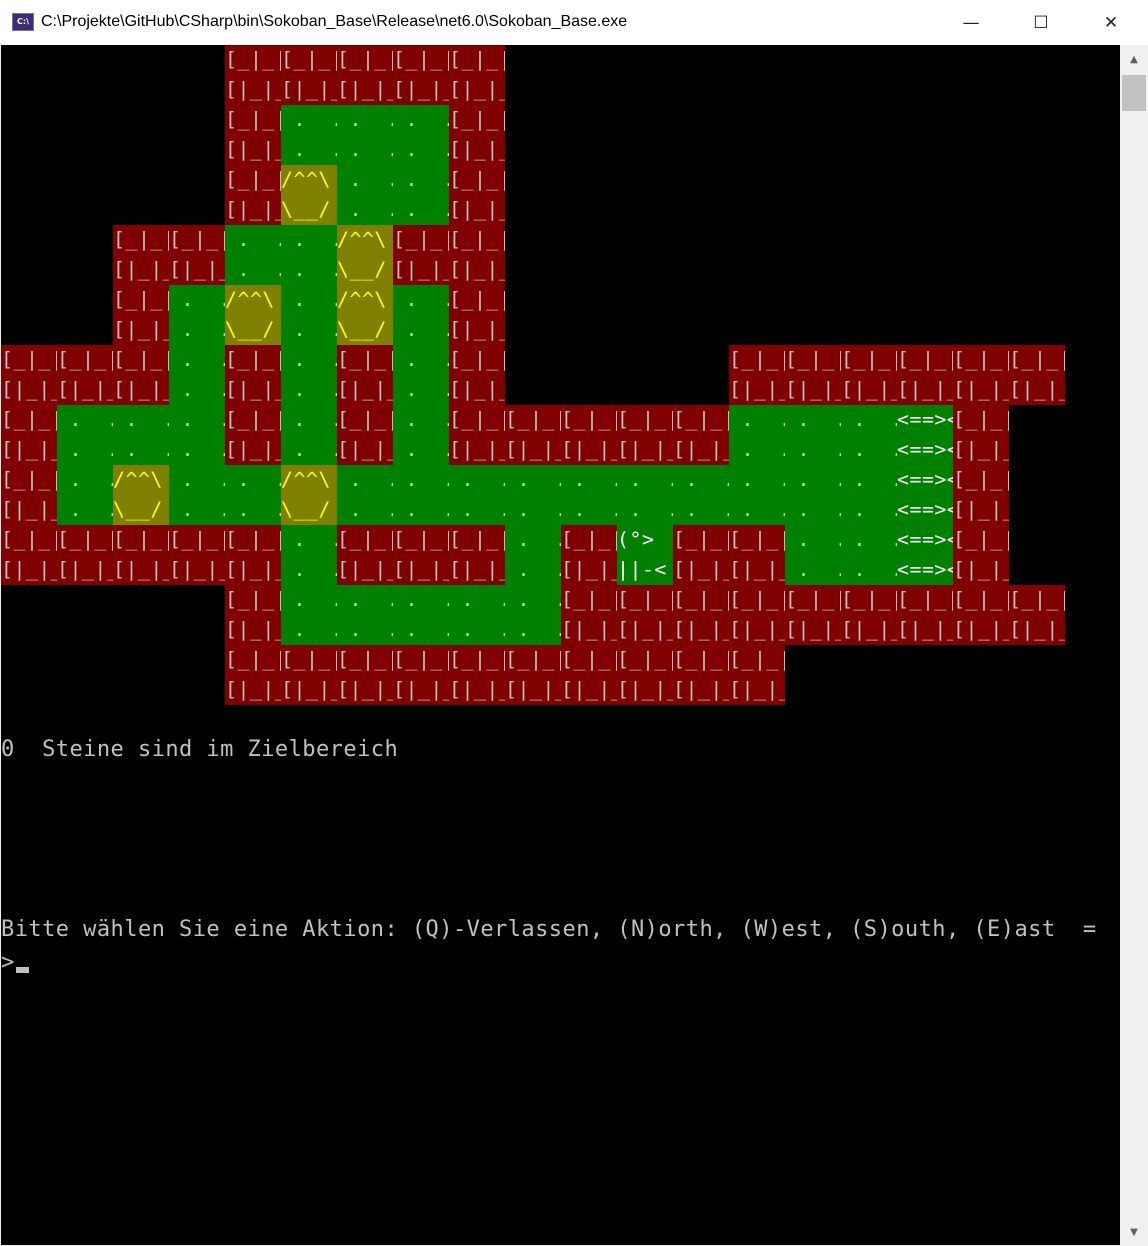 This screenshot has height=1246, width=1148. Describe the element at coordinates (1041, 22) in the screenshot. I see `maximize-button: ☐` at that location.